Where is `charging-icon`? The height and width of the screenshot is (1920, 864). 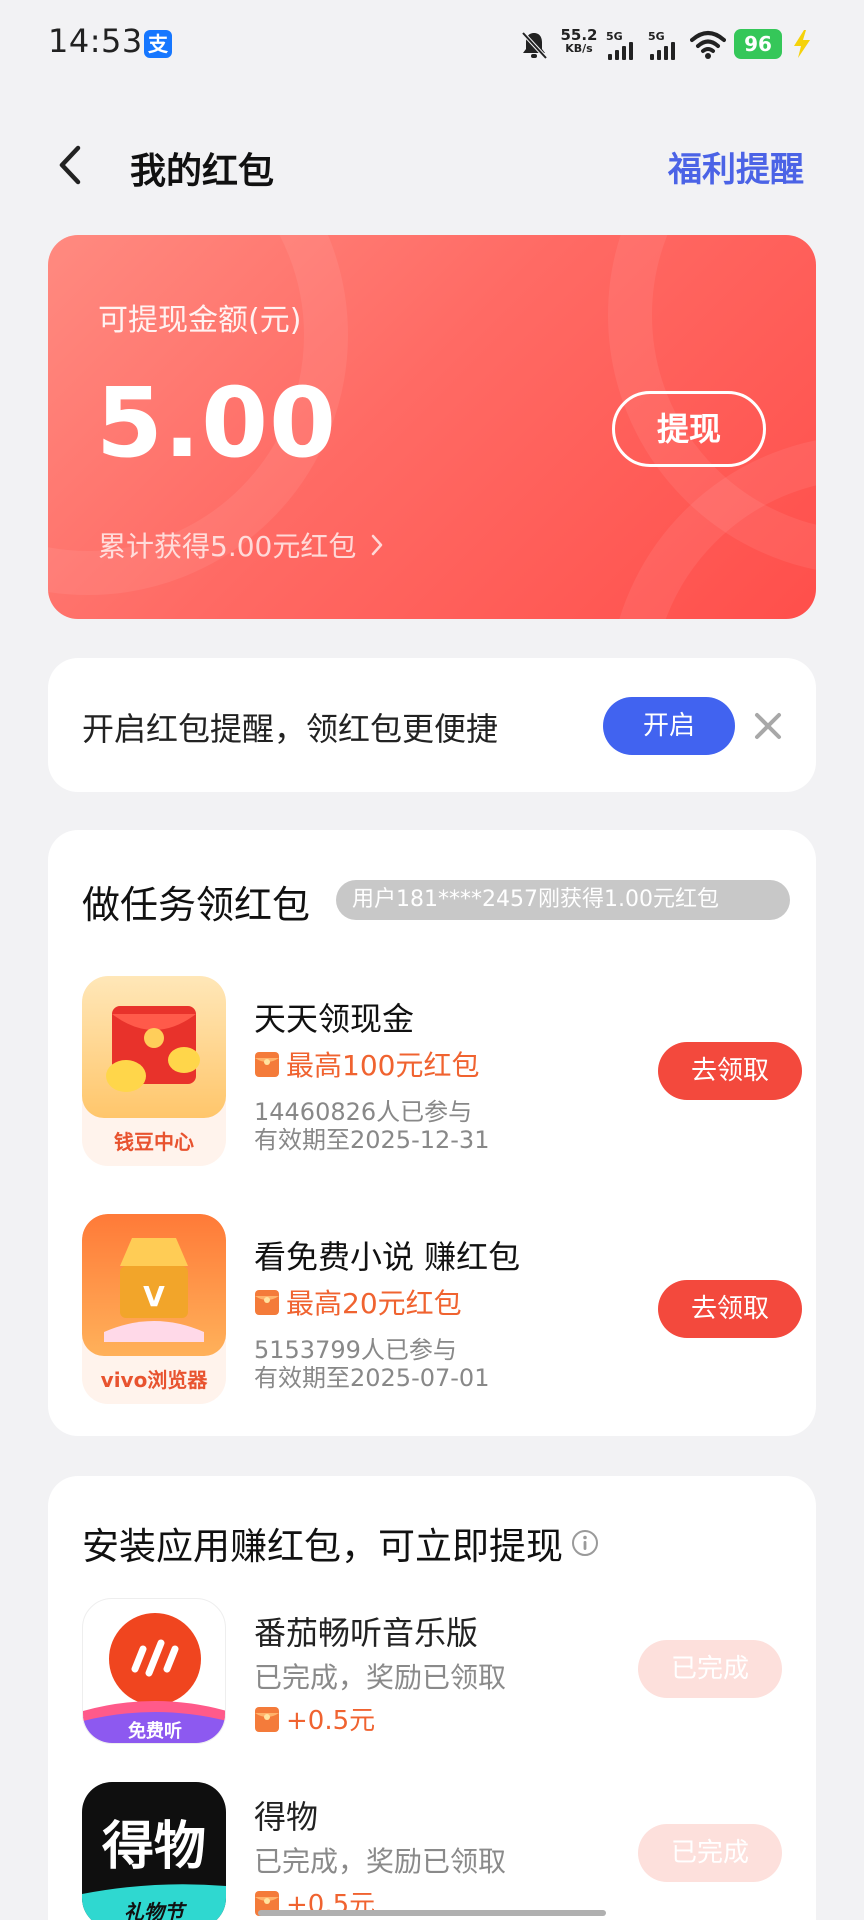
charging-icon is located at coordinates (802, 44).